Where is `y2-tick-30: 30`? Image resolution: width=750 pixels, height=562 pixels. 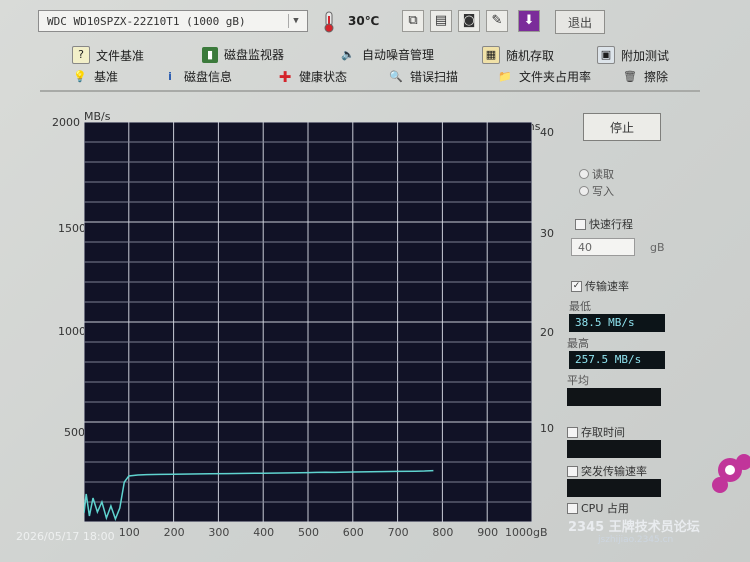
y2-tick-30: 30 is located at coordinates (547, 233).